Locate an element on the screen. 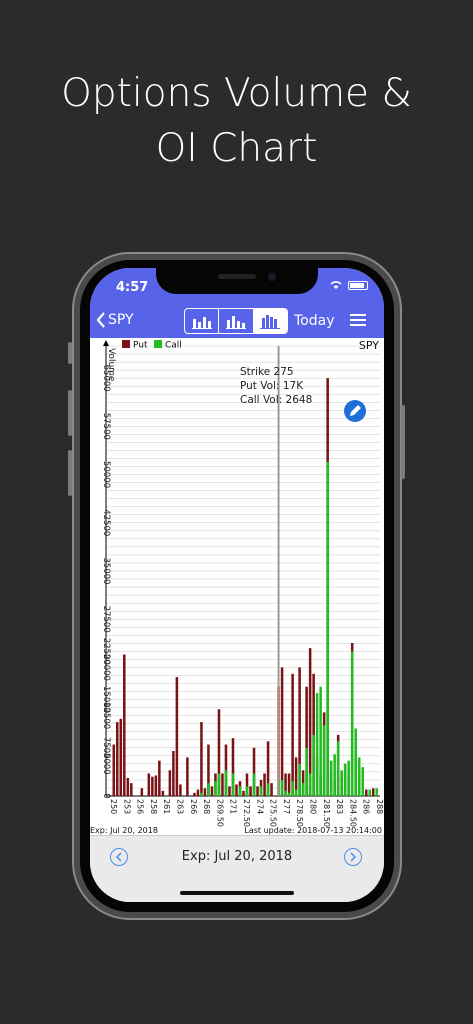 The width and height of the screenshot is (473, 1024). x-tick-label: 280 is located at coordinates (313, 806).